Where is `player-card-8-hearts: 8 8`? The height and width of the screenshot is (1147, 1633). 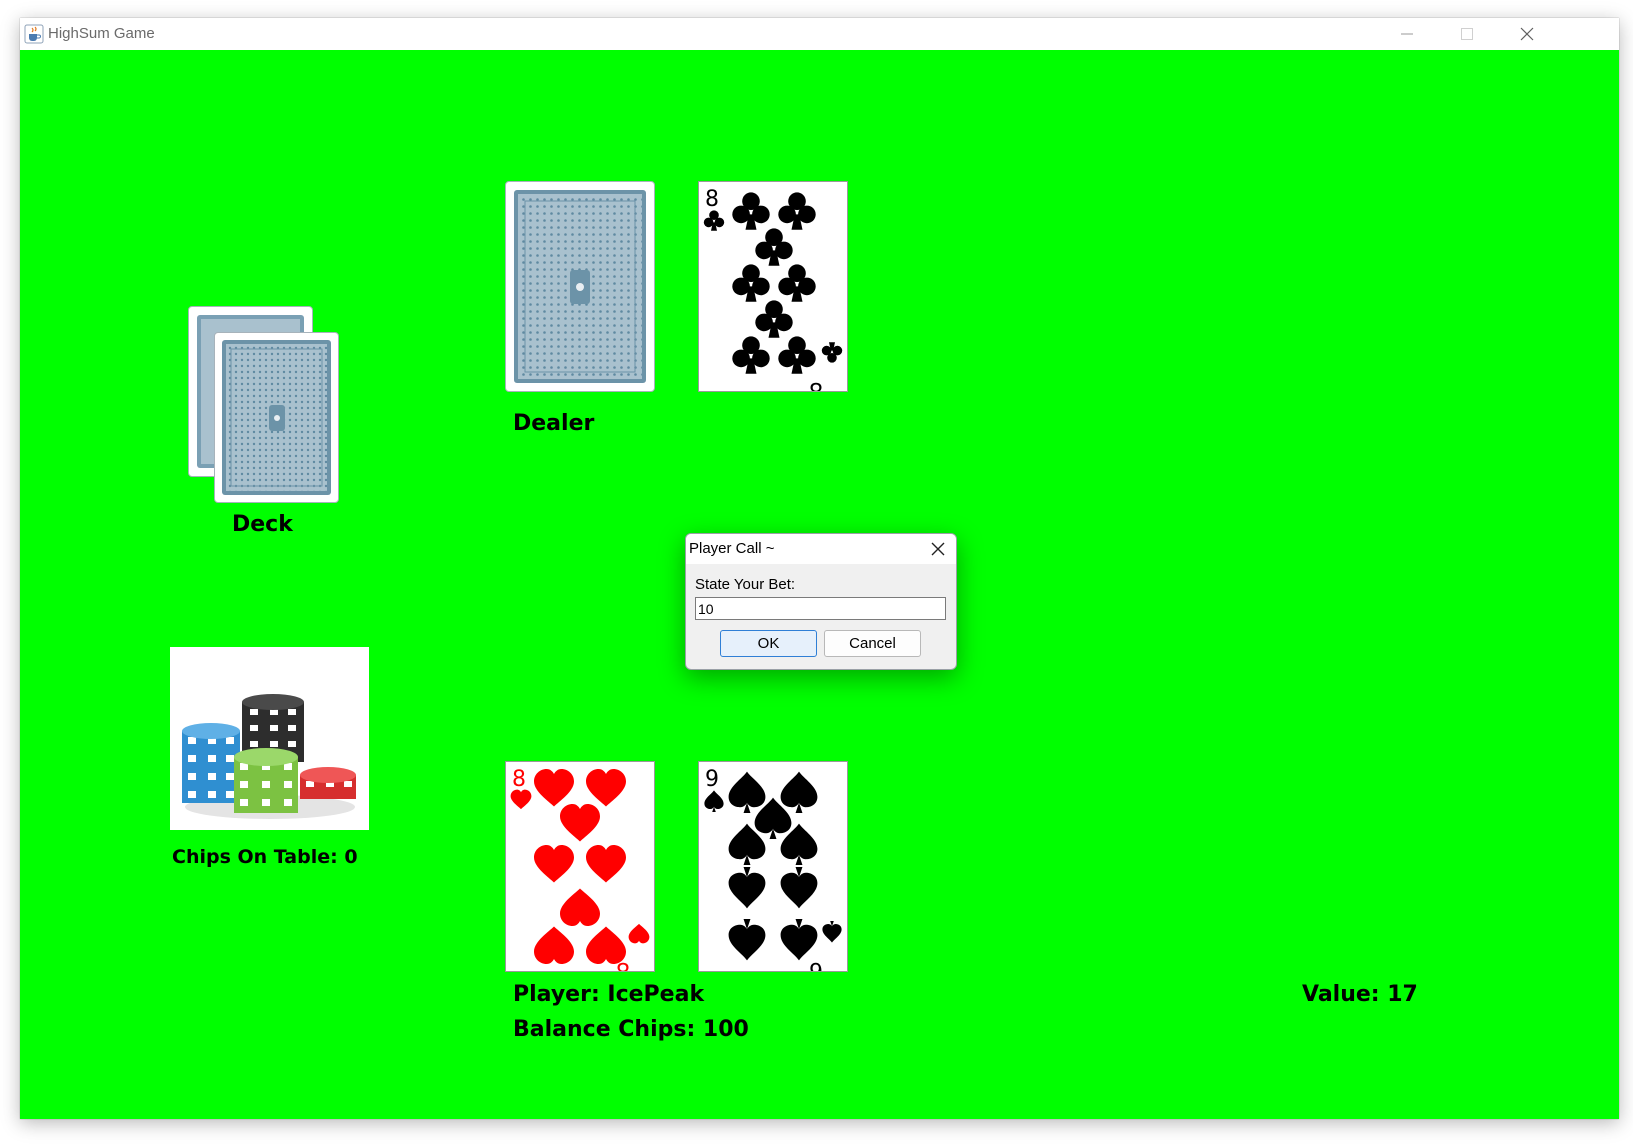 player-card-8-hearts: 8 8 is located at coordinates (580, 866).